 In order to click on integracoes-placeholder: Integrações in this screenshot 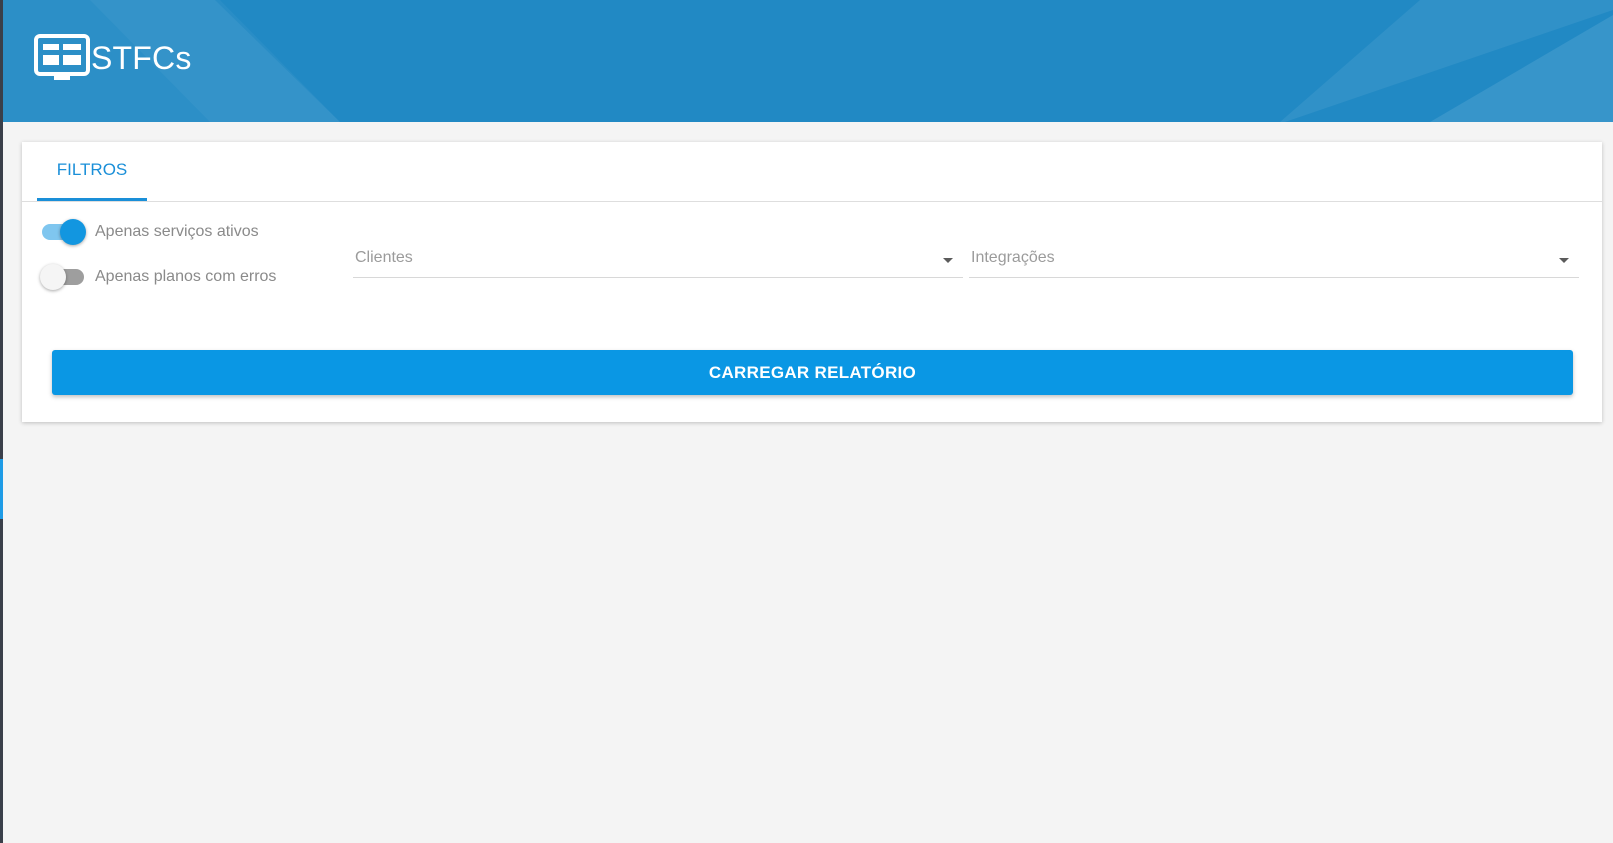, I will do `click(1013, 257)`.